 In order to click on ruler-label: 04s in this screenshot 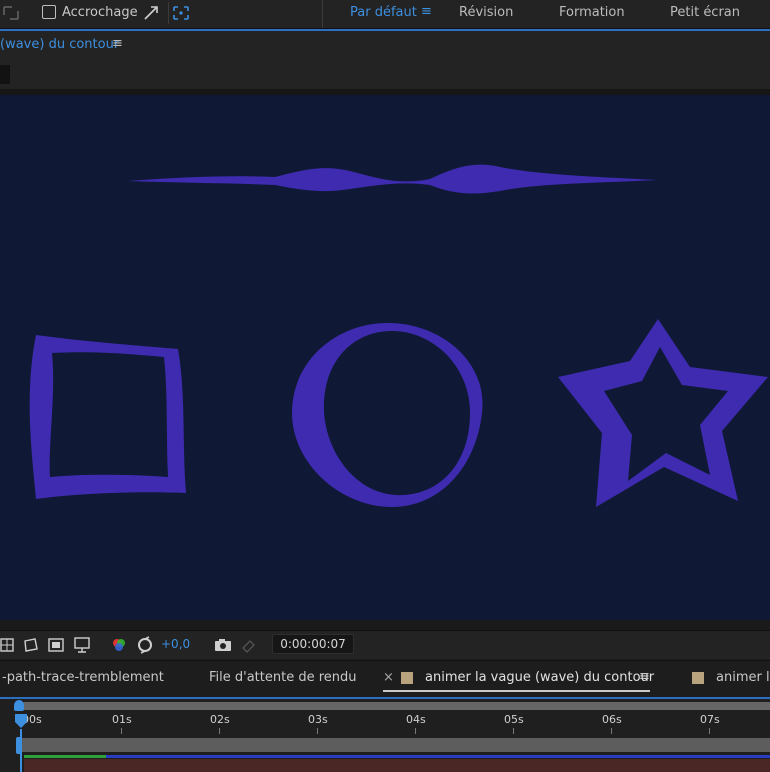, I will do `click(416, 719)`.